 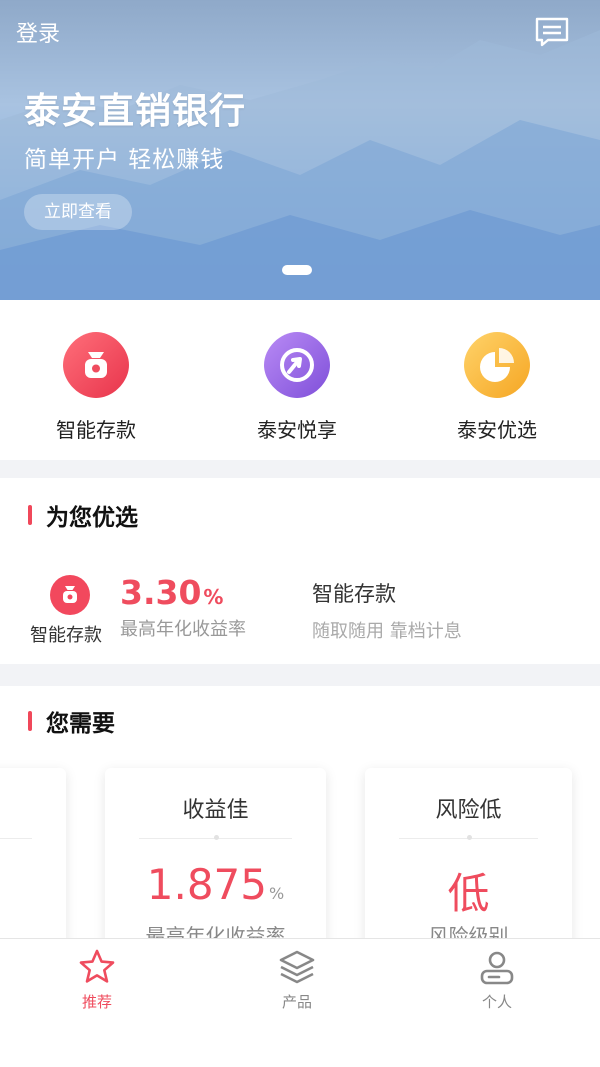 I want to click on card-value: 低, so click(x=468, y=893).